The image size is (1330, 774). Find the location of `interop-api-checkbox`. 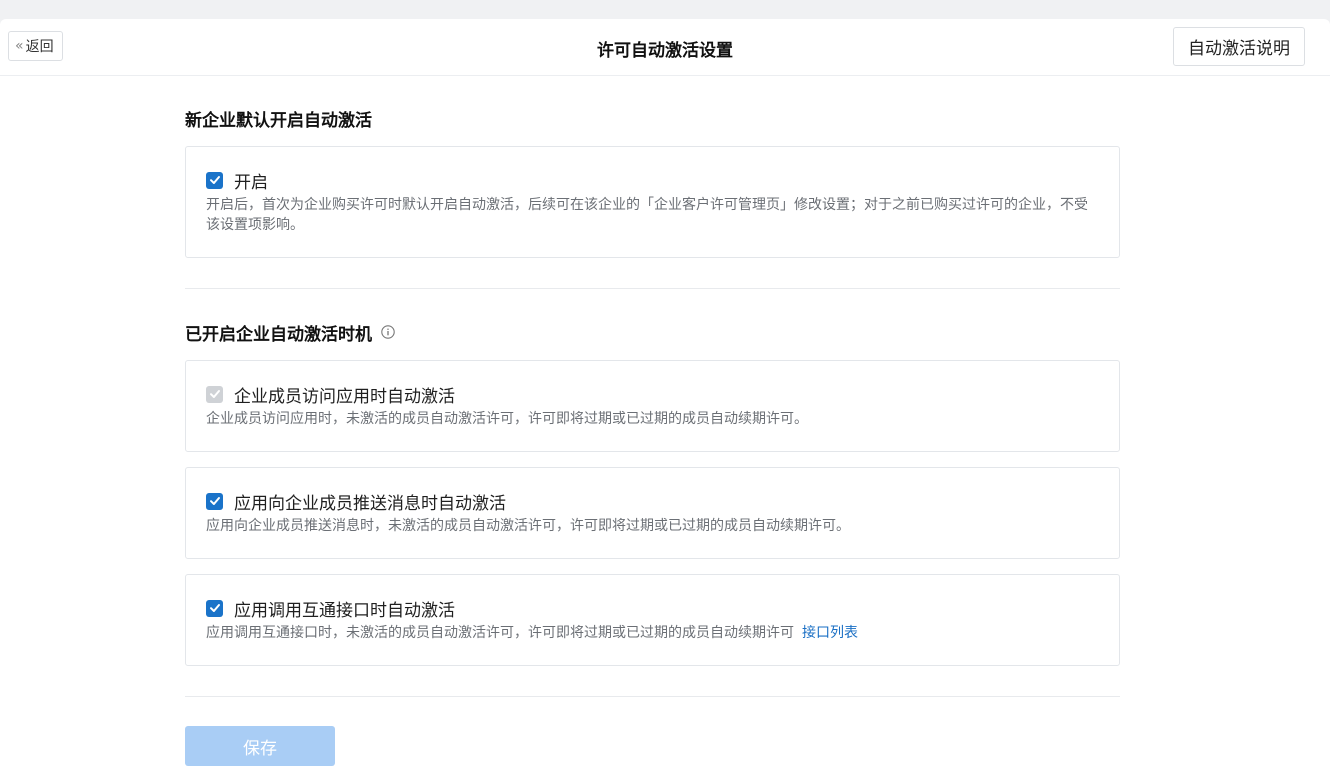

interop-api-checkbox is located at coordinates (214, 608).